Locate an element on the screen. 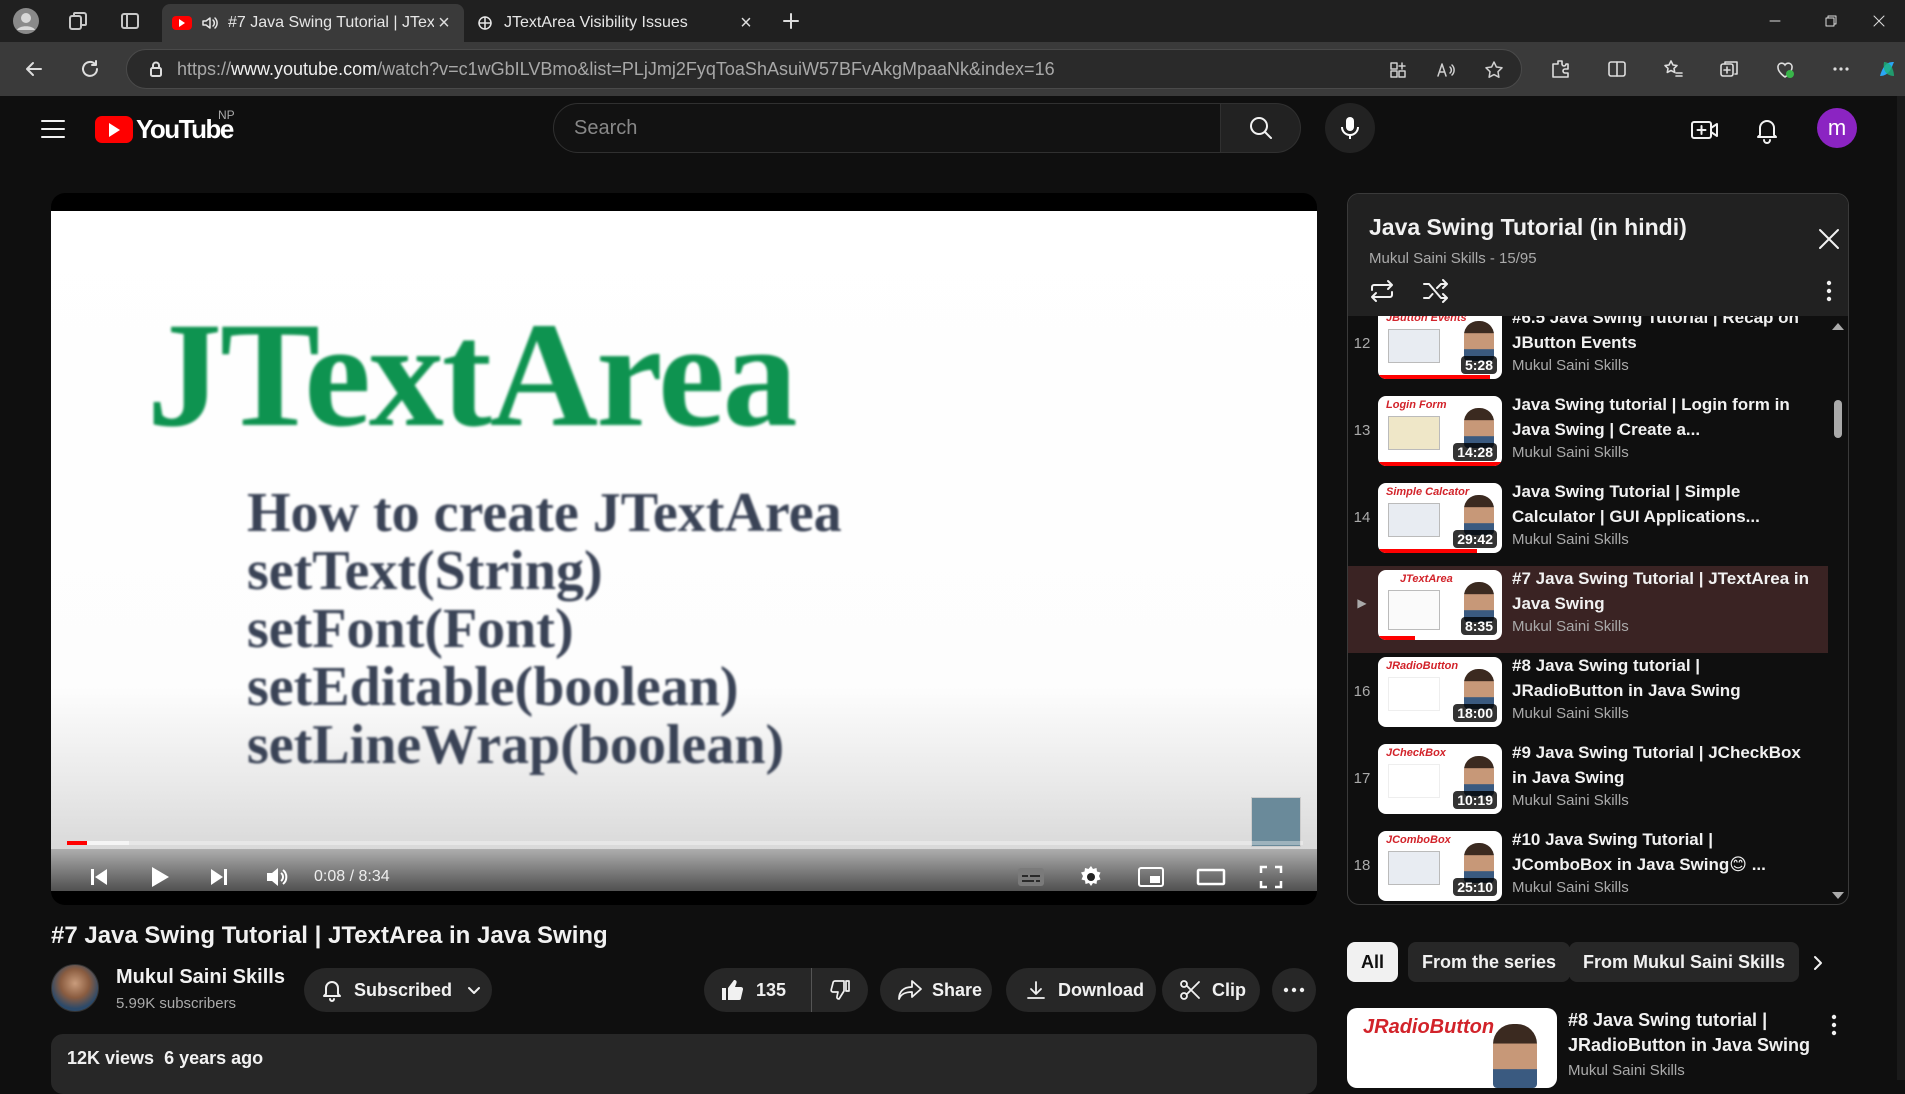  vertical-tabs-icon is located at coordinates (130, 21).